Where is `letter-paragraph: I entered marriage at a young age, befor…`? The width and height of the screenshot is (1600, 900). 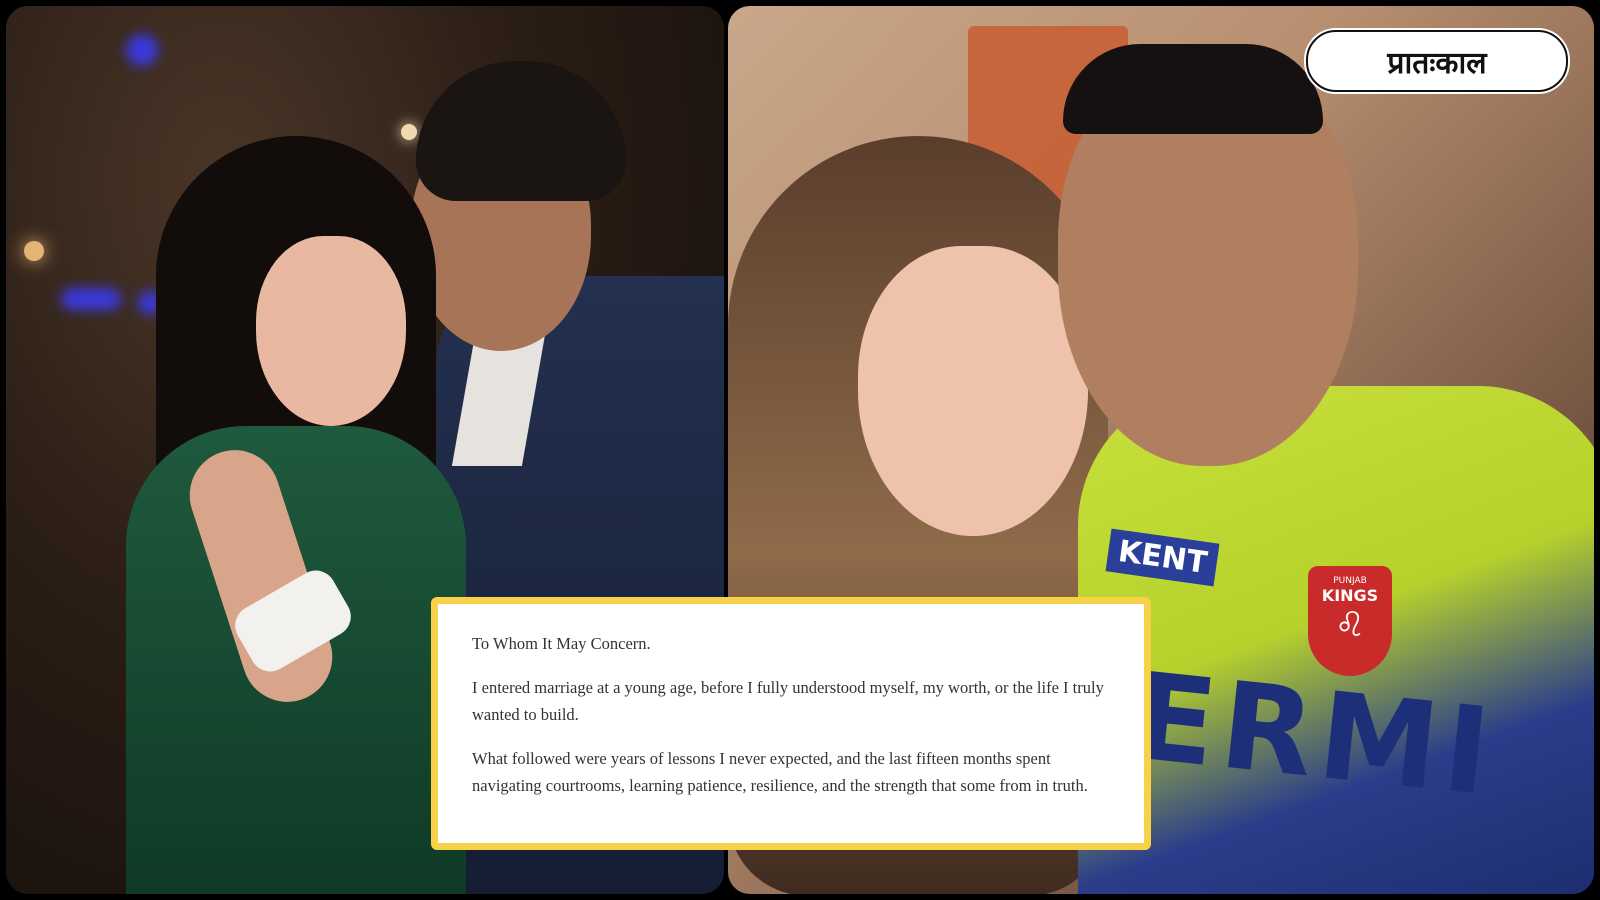 letter-paragraph: I entered marriage at a young age, befor… is located at coordinates (788, 701).